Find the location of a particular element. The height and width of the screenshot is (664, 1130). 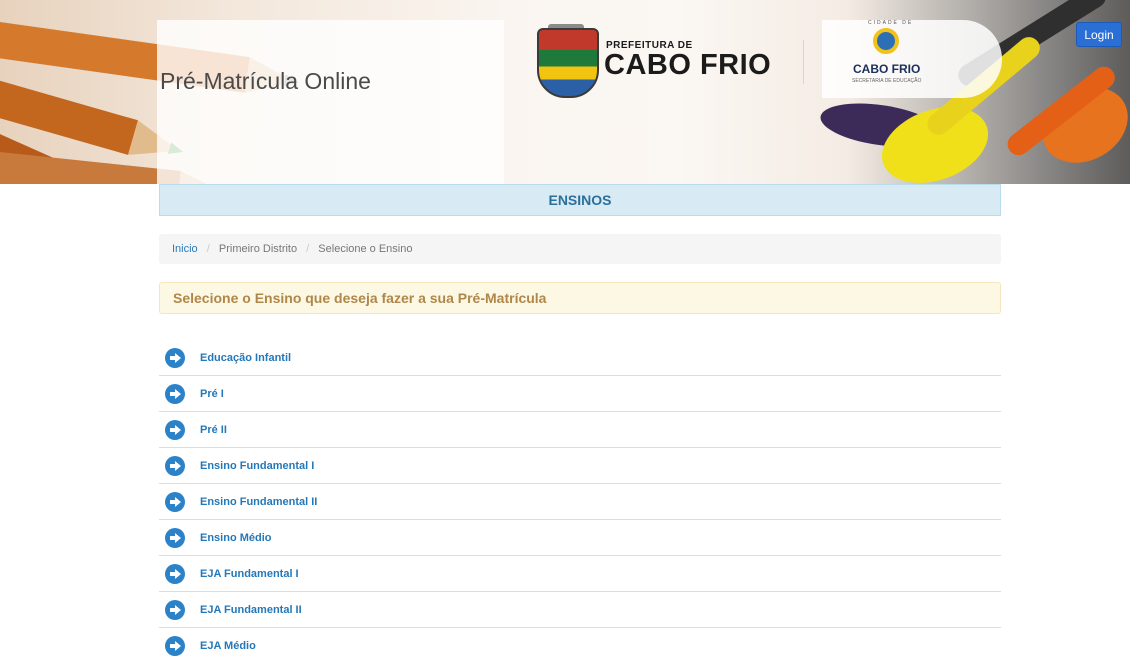

secretaria-logo-sub: SECRETARIA DE EDUCAÇÃO is located at coordinates (887, 81).